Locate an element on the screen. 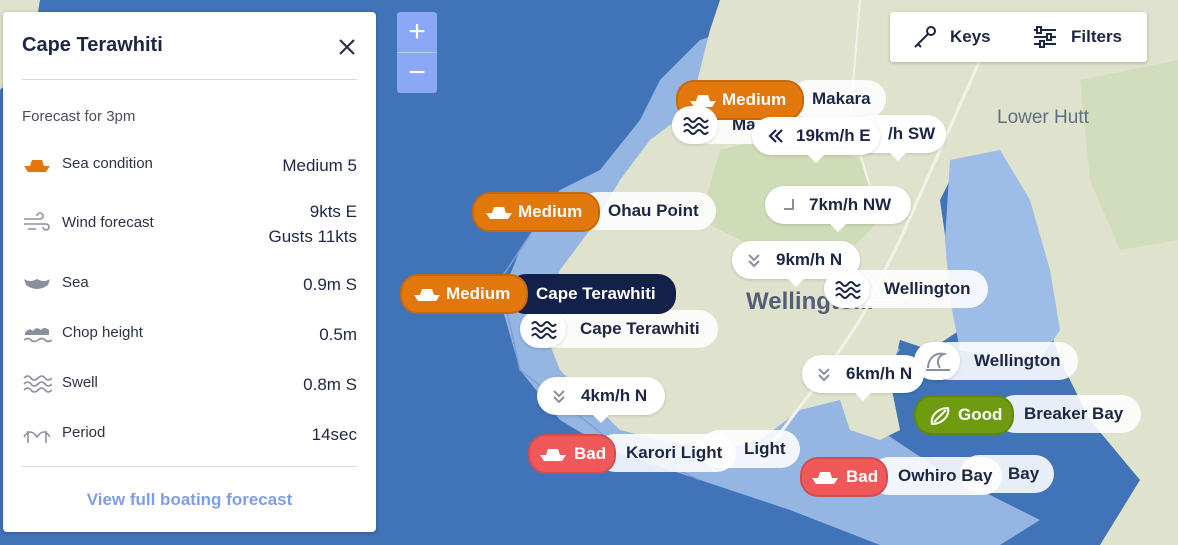 This screenshot has width=1178, height=545. filters-label: Filters is located at coordinates (1097, 36).